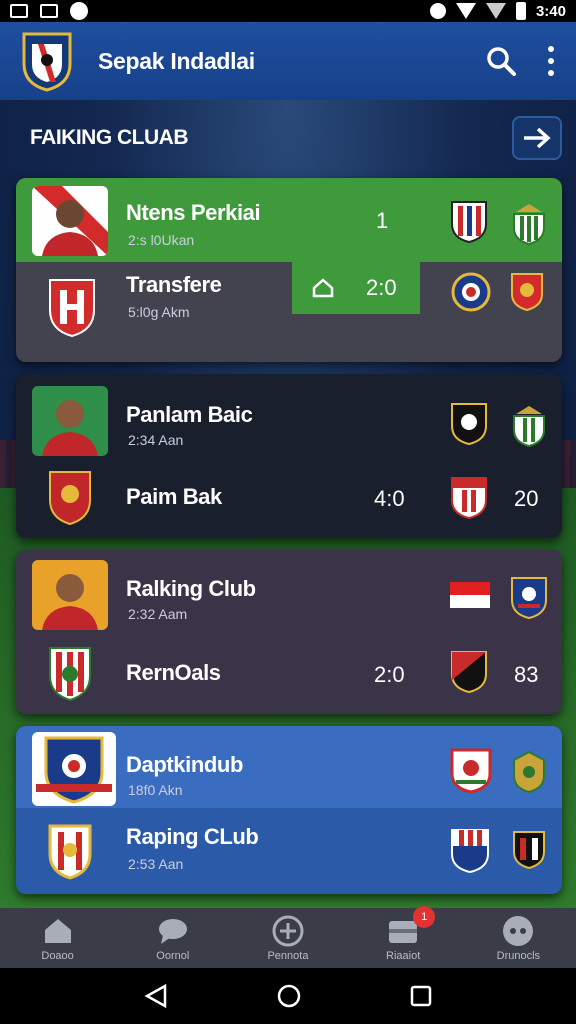  Describe the element at coordinates (174, 284) in the screenshot. I see `team-name: Transfere` at that location.